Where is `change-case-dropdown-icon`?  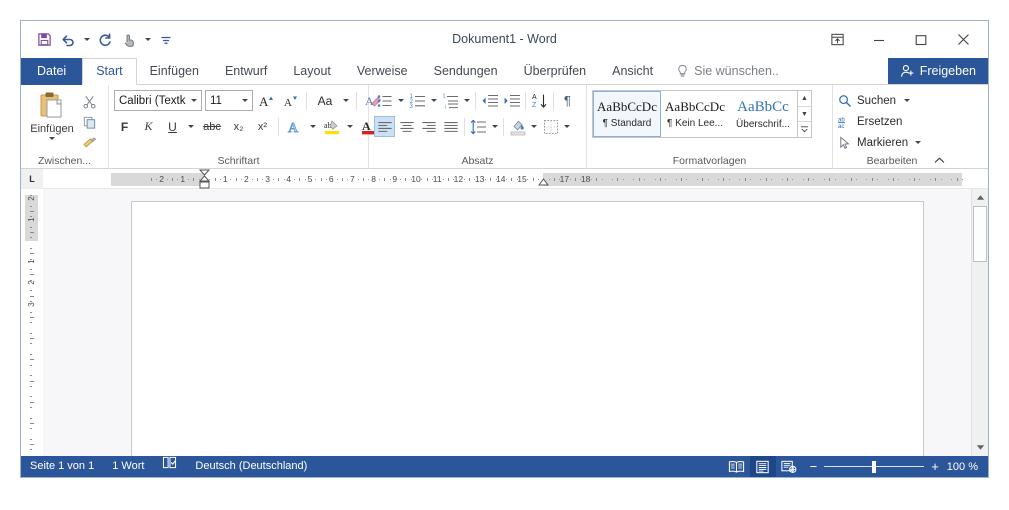 change-case-dropdown-icon is located at coordinates (346, 100).